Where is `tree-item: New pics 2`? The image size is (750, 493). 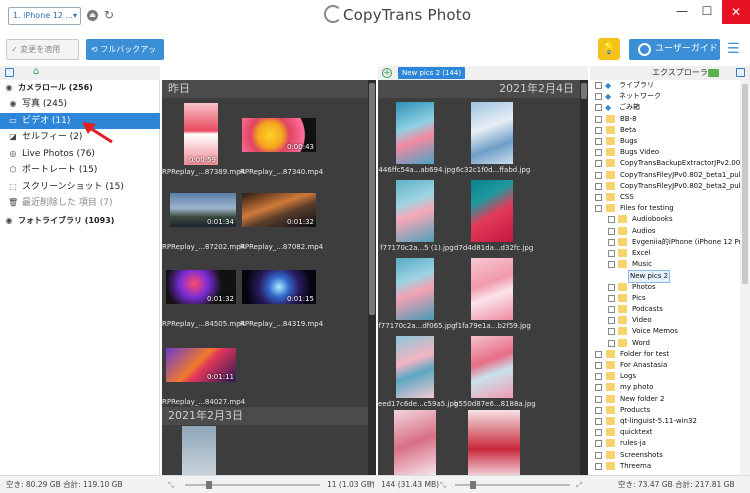
tree-item: New pics 2 is located at coordinates (665, 277).